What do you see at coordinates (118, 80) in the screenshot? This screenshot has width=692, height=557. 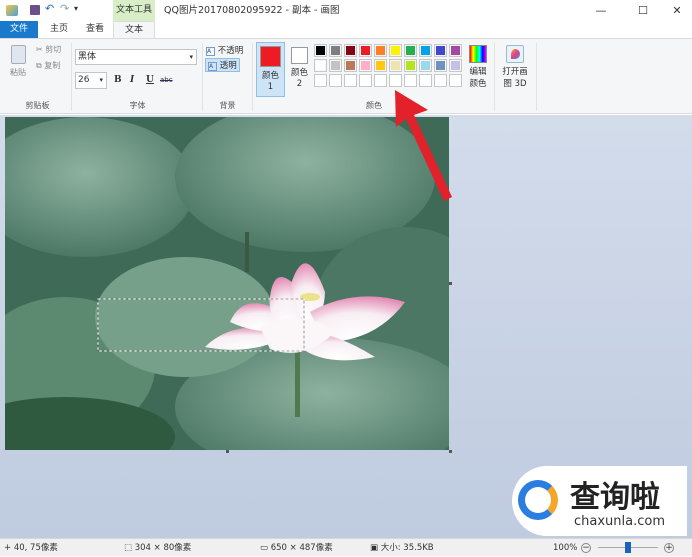 I see `bold-button: B` at bounding box center [118, 80].